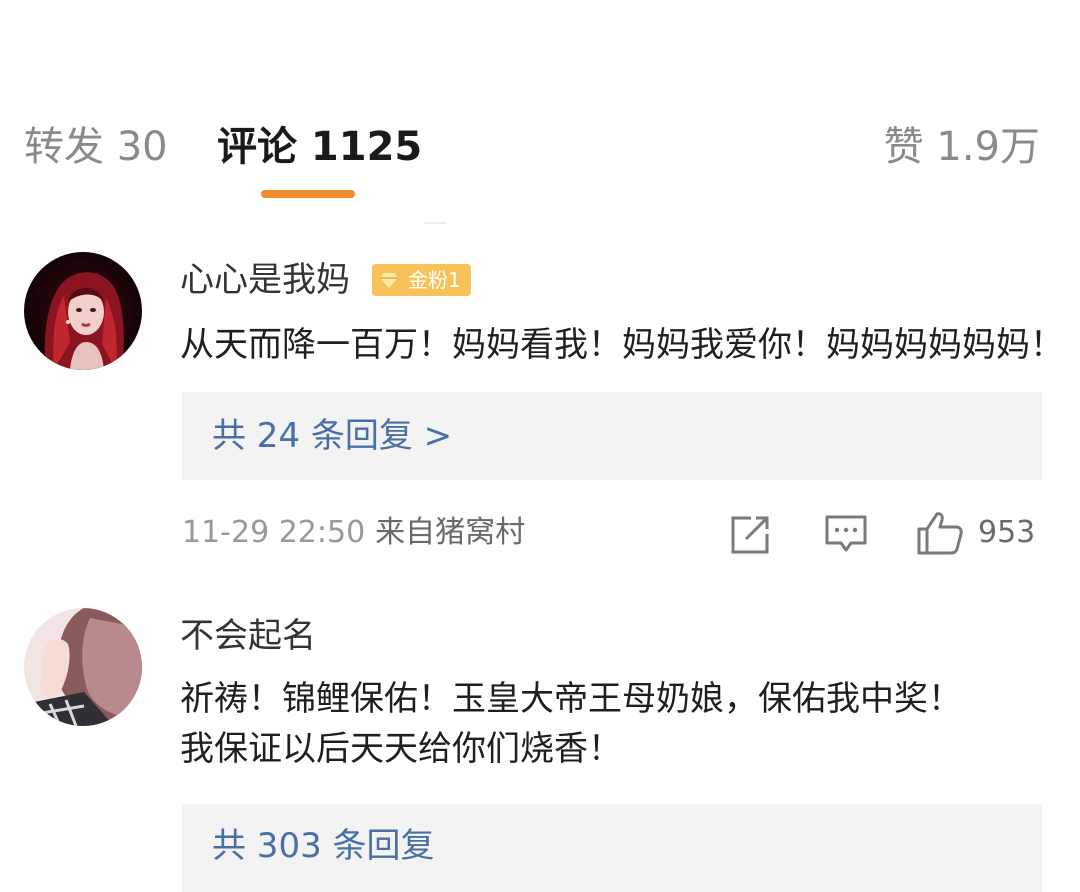 The height and width of the screenshot is (892, 1080). I want to click on like-button: 953, so click(979, 533).